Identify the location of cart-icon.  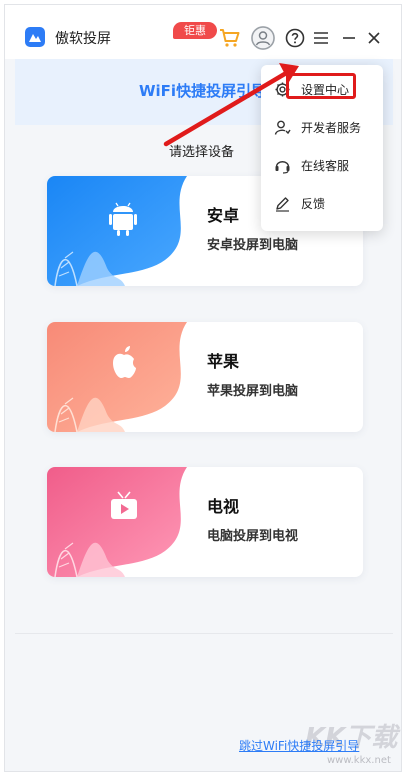
(230, 38).